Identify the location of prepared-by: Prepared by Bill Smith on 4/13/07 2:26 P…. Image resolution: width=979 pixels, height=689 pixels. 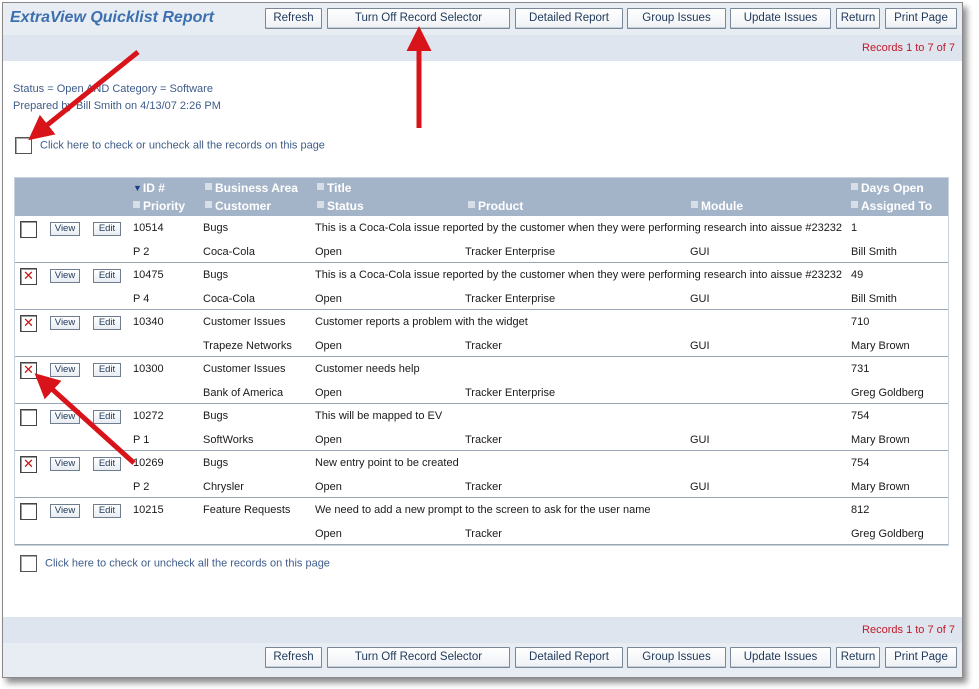
(117, 106).